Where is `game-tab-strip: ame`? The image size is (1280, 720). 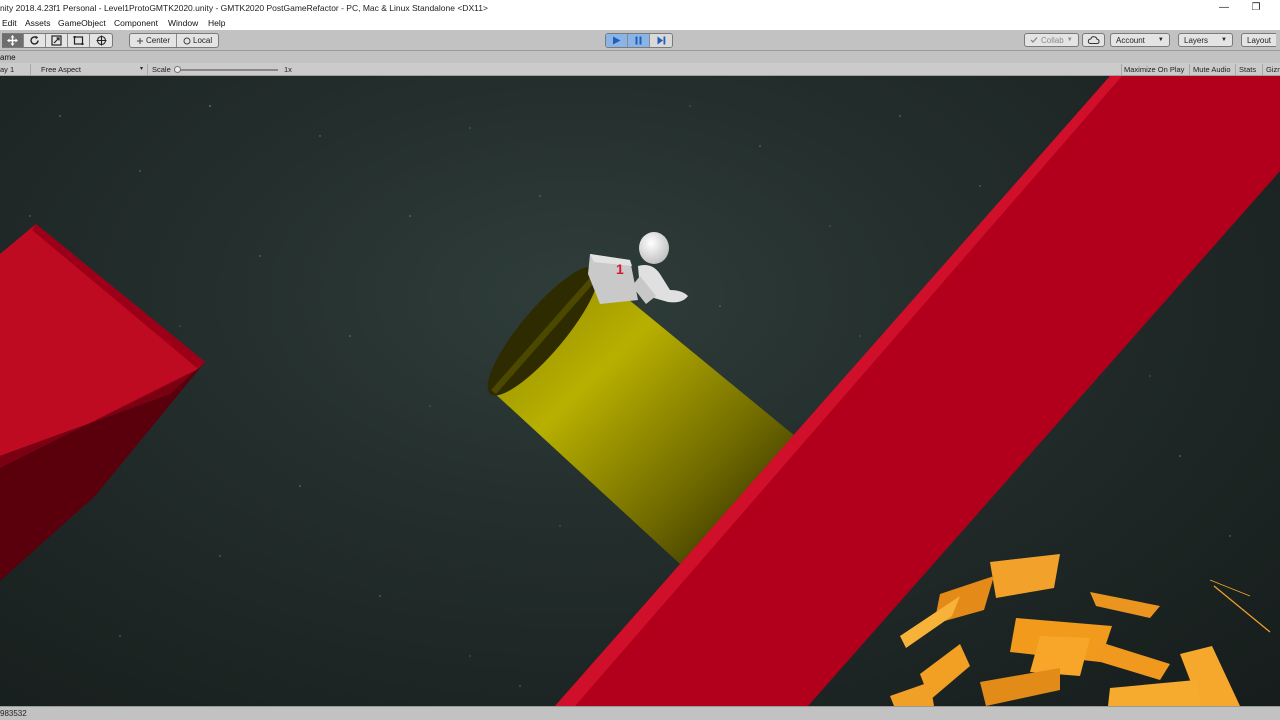
game-tab-strip: ame is located at coordinates (640, 57).